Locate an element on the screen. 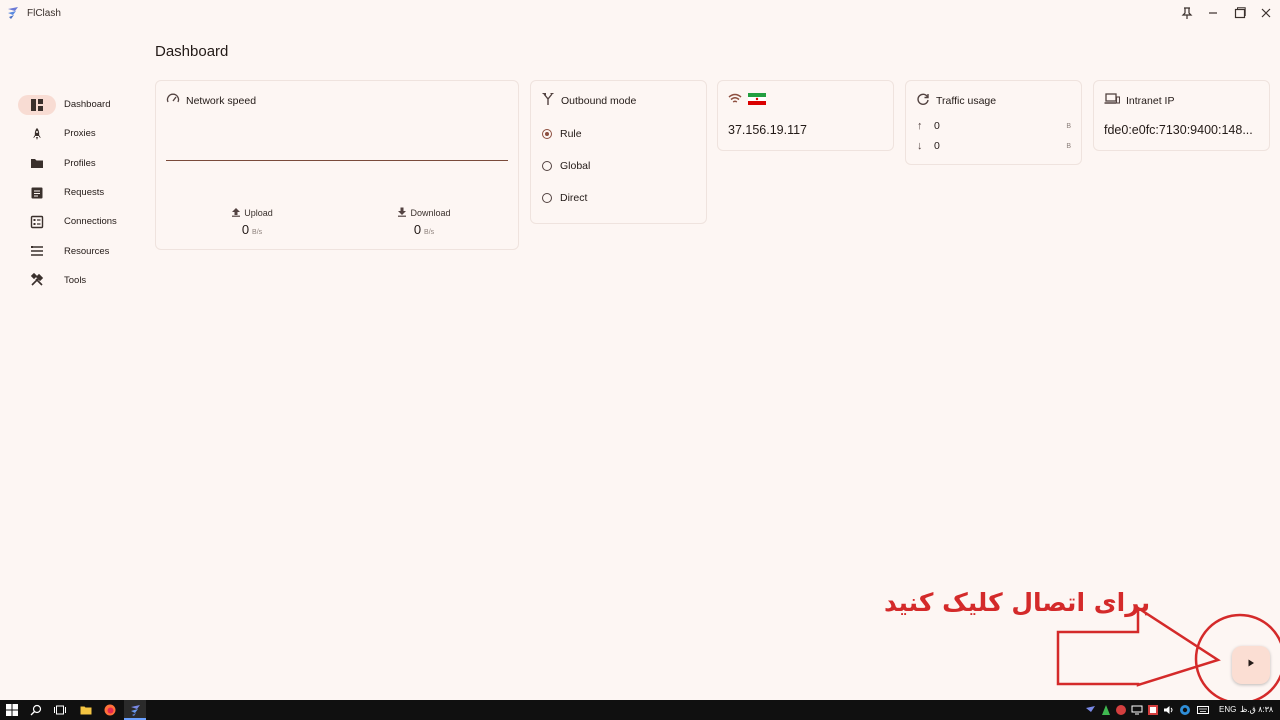  keyboard-icon is located at coordinates (1203, 710).